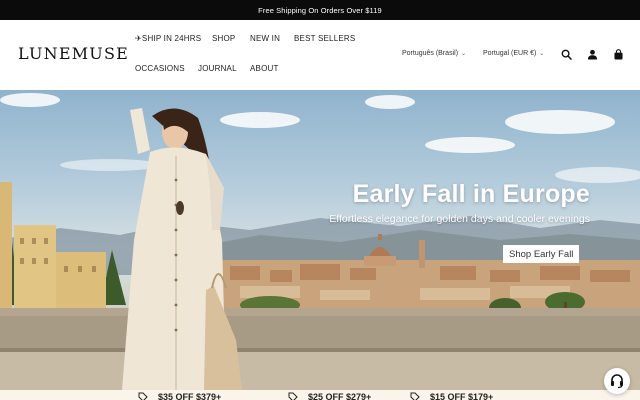  What do you see at coordinates (190, 396) in the screenshot?
I see `promo-text: $35 OFF $379+` at bounding box center [190, 396].